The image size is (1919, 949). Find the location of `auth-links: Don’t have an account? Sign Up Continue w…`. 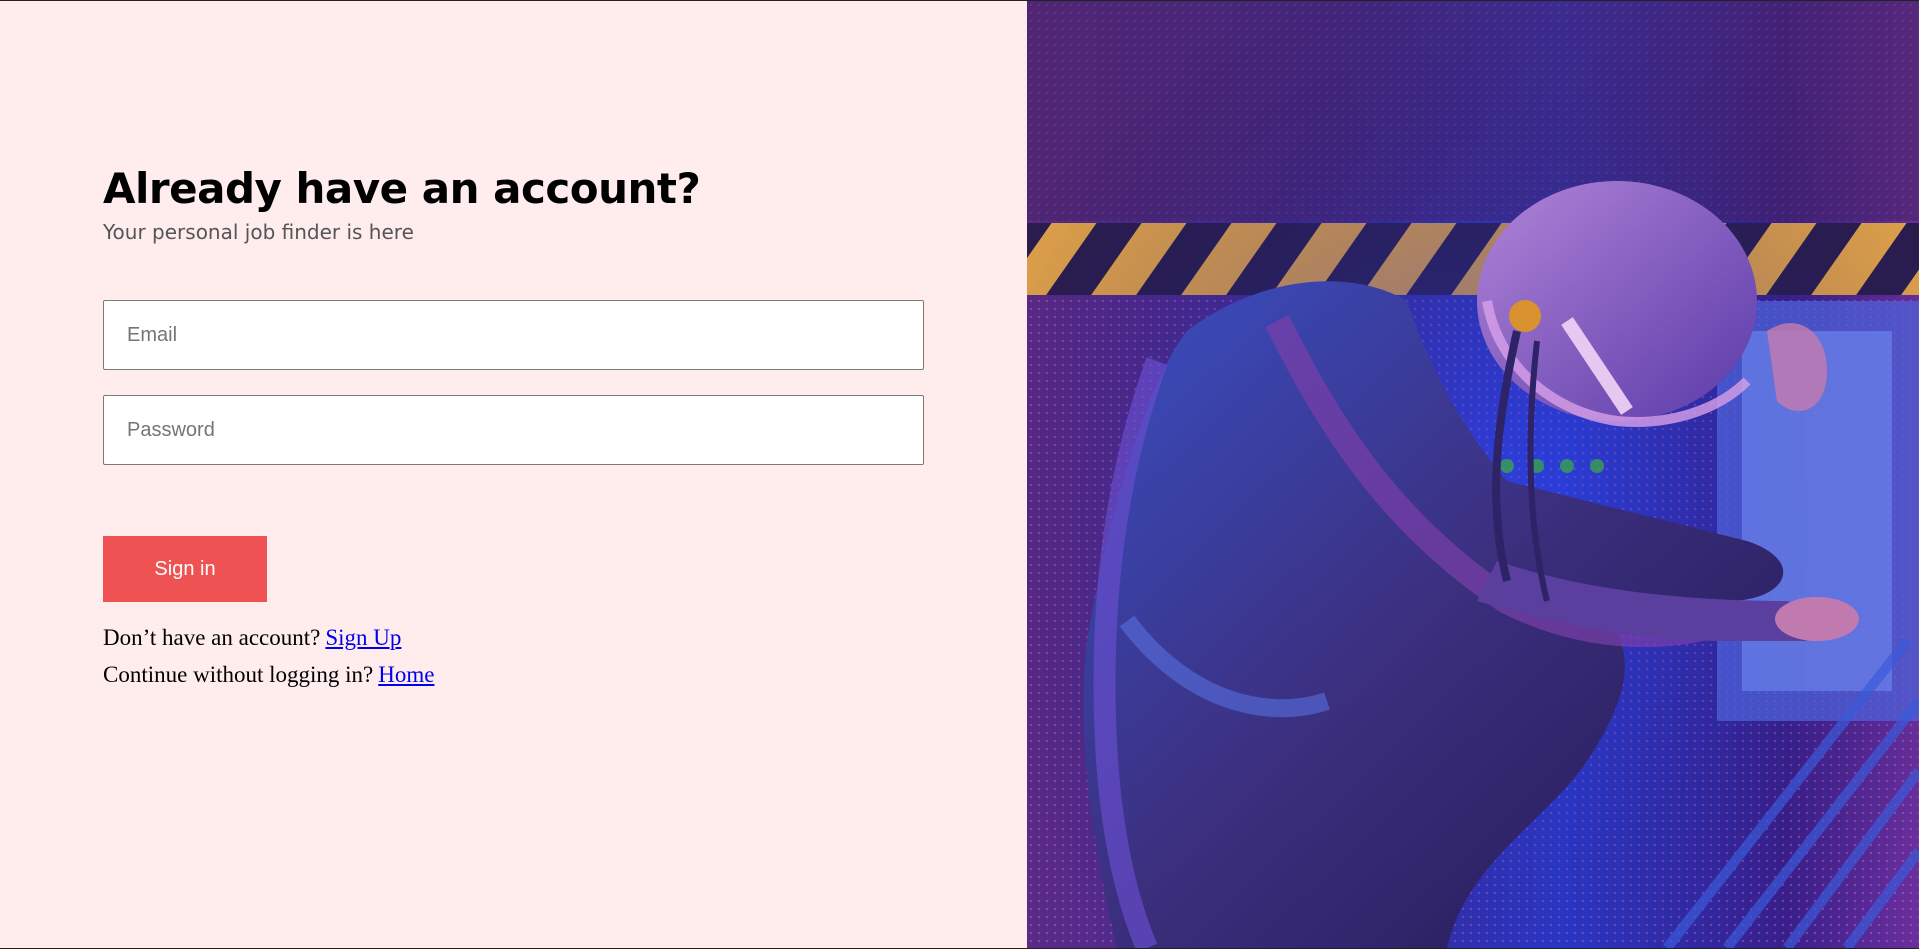

auth-links: Don’t have an account? Sign Up Continue w… is located at coordinates (513, 656).